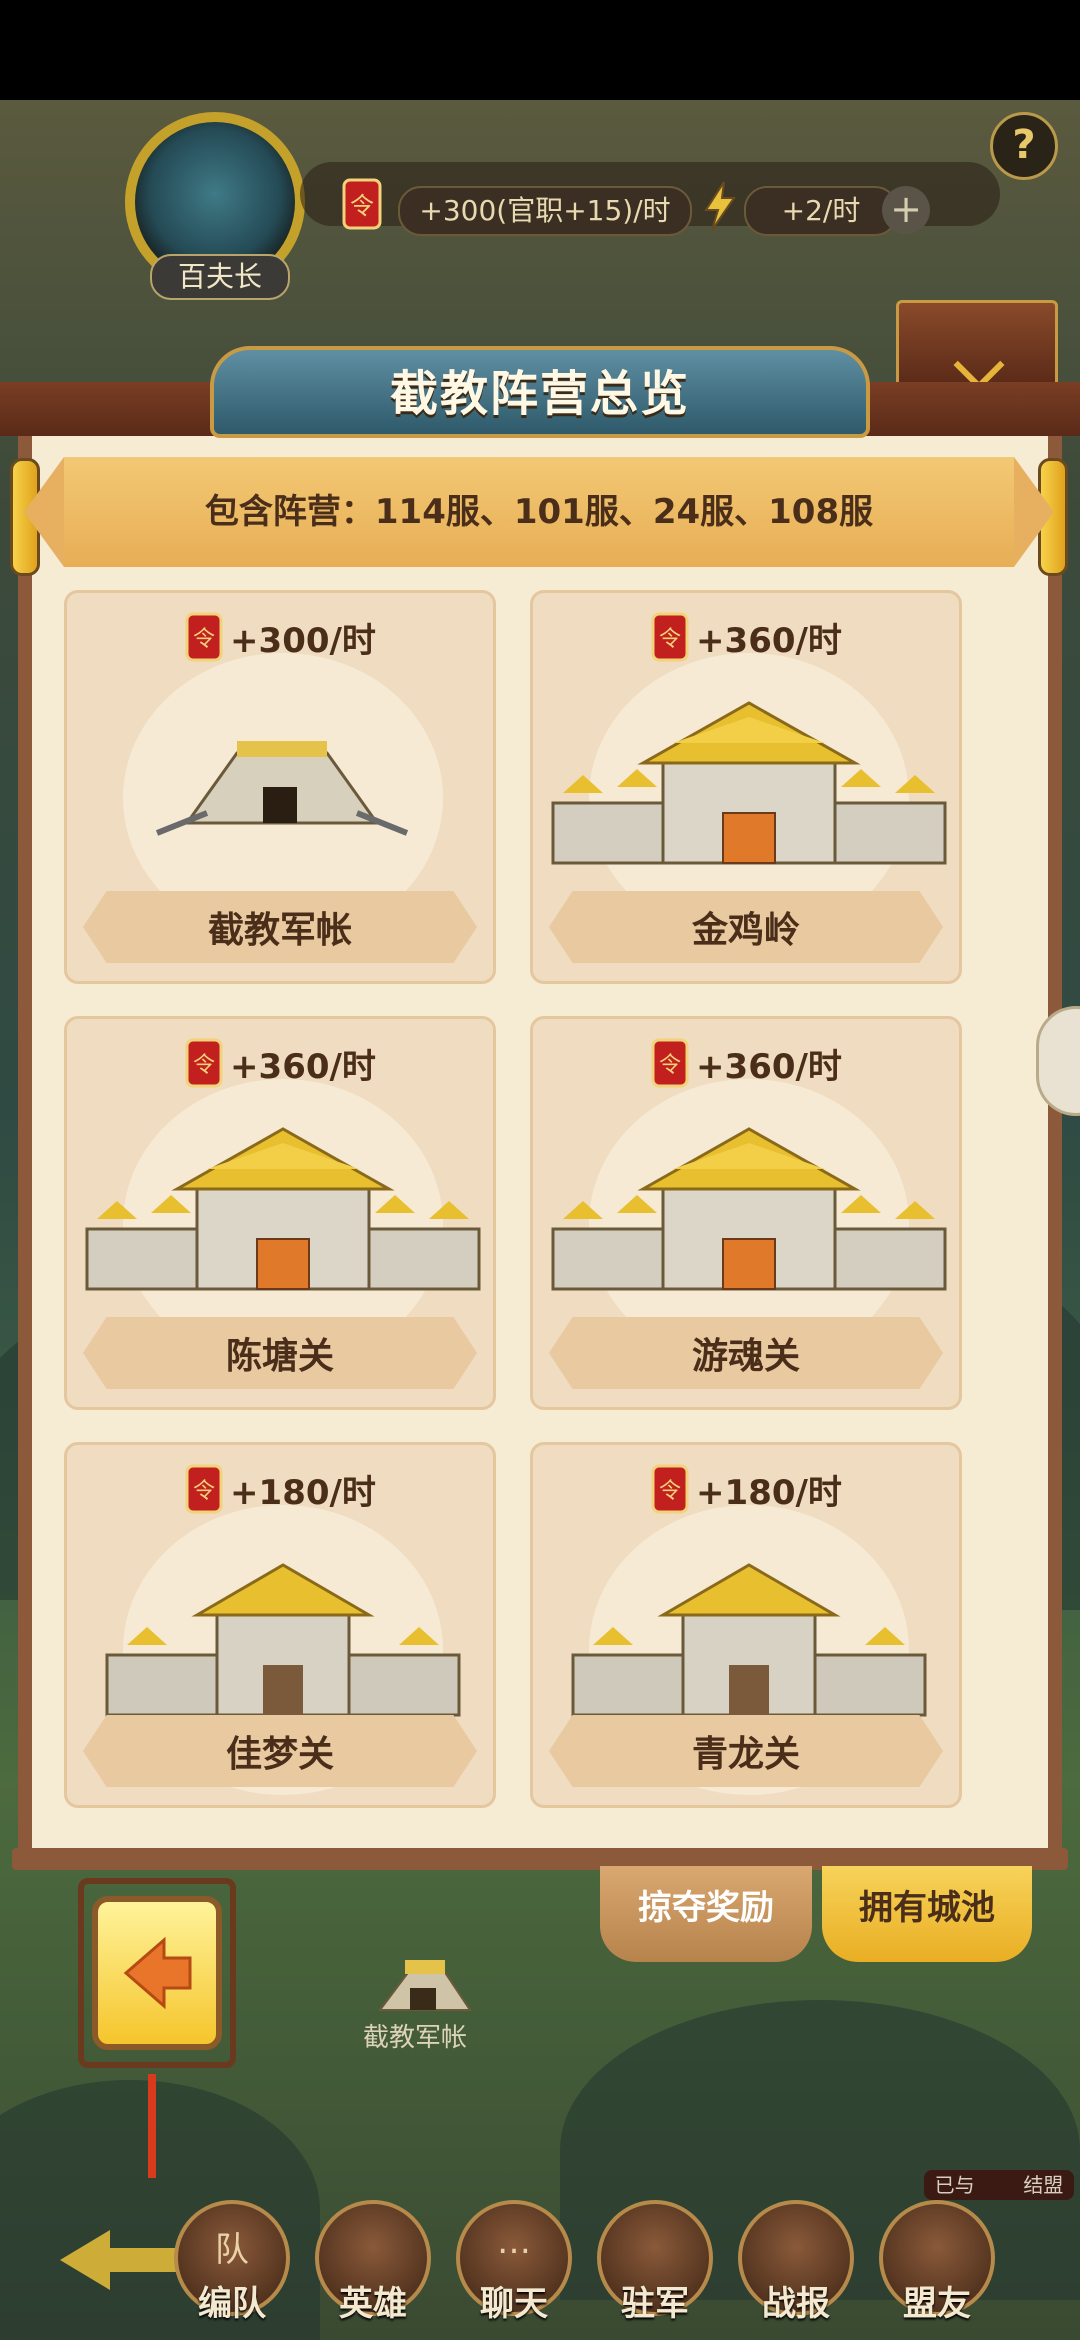 This screenshot has width=1080, height=2340. Describe the element at coordinates (937, 2304) in the screenshot. I see `nav-label: 盟友` at that location.